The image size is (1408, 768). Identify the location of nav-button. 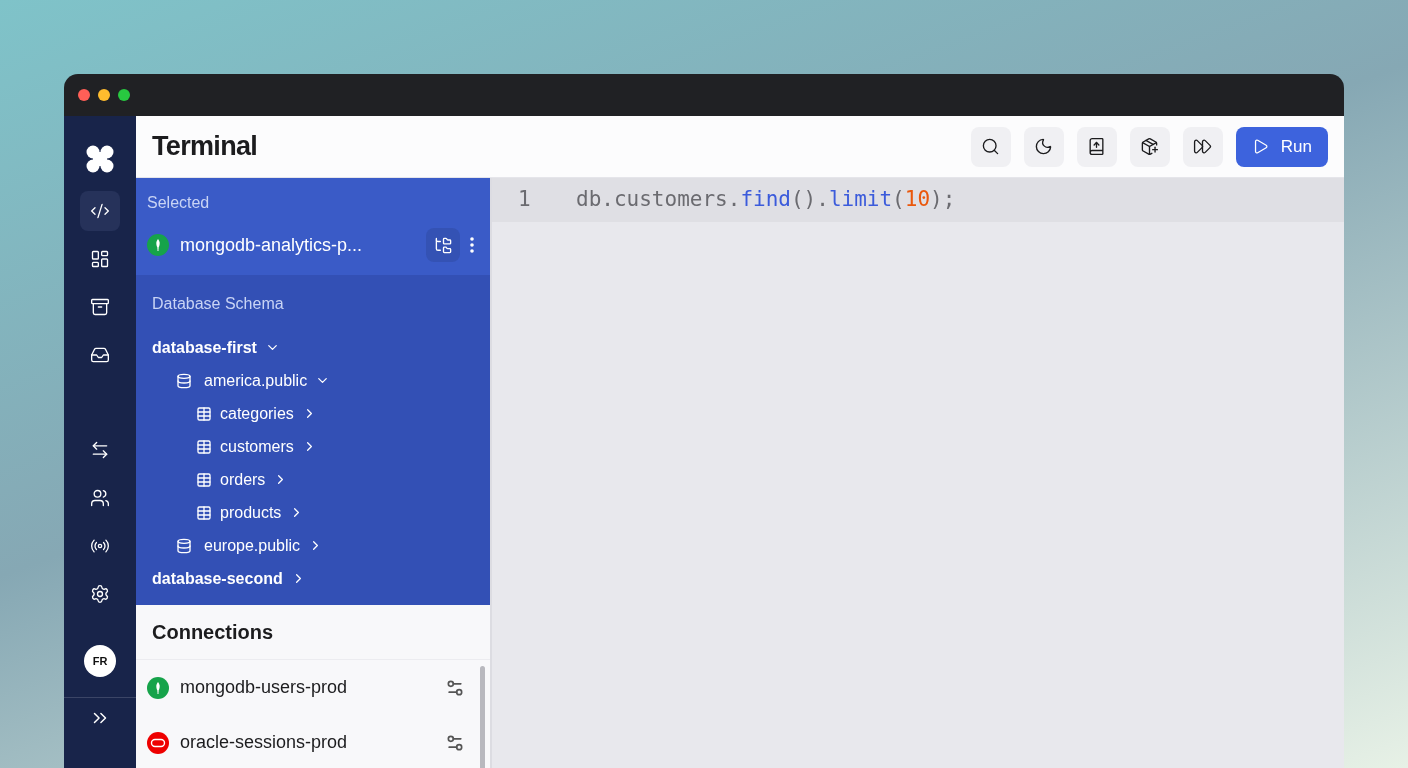
(100, 211).